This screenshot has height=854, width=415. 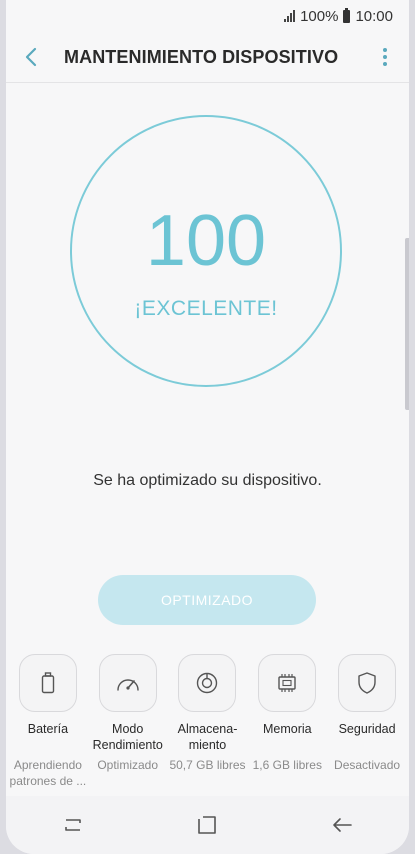 I want to click on tile-performance-mode: Modo Rendimiento Optimizado, so click(x=128, y=721).